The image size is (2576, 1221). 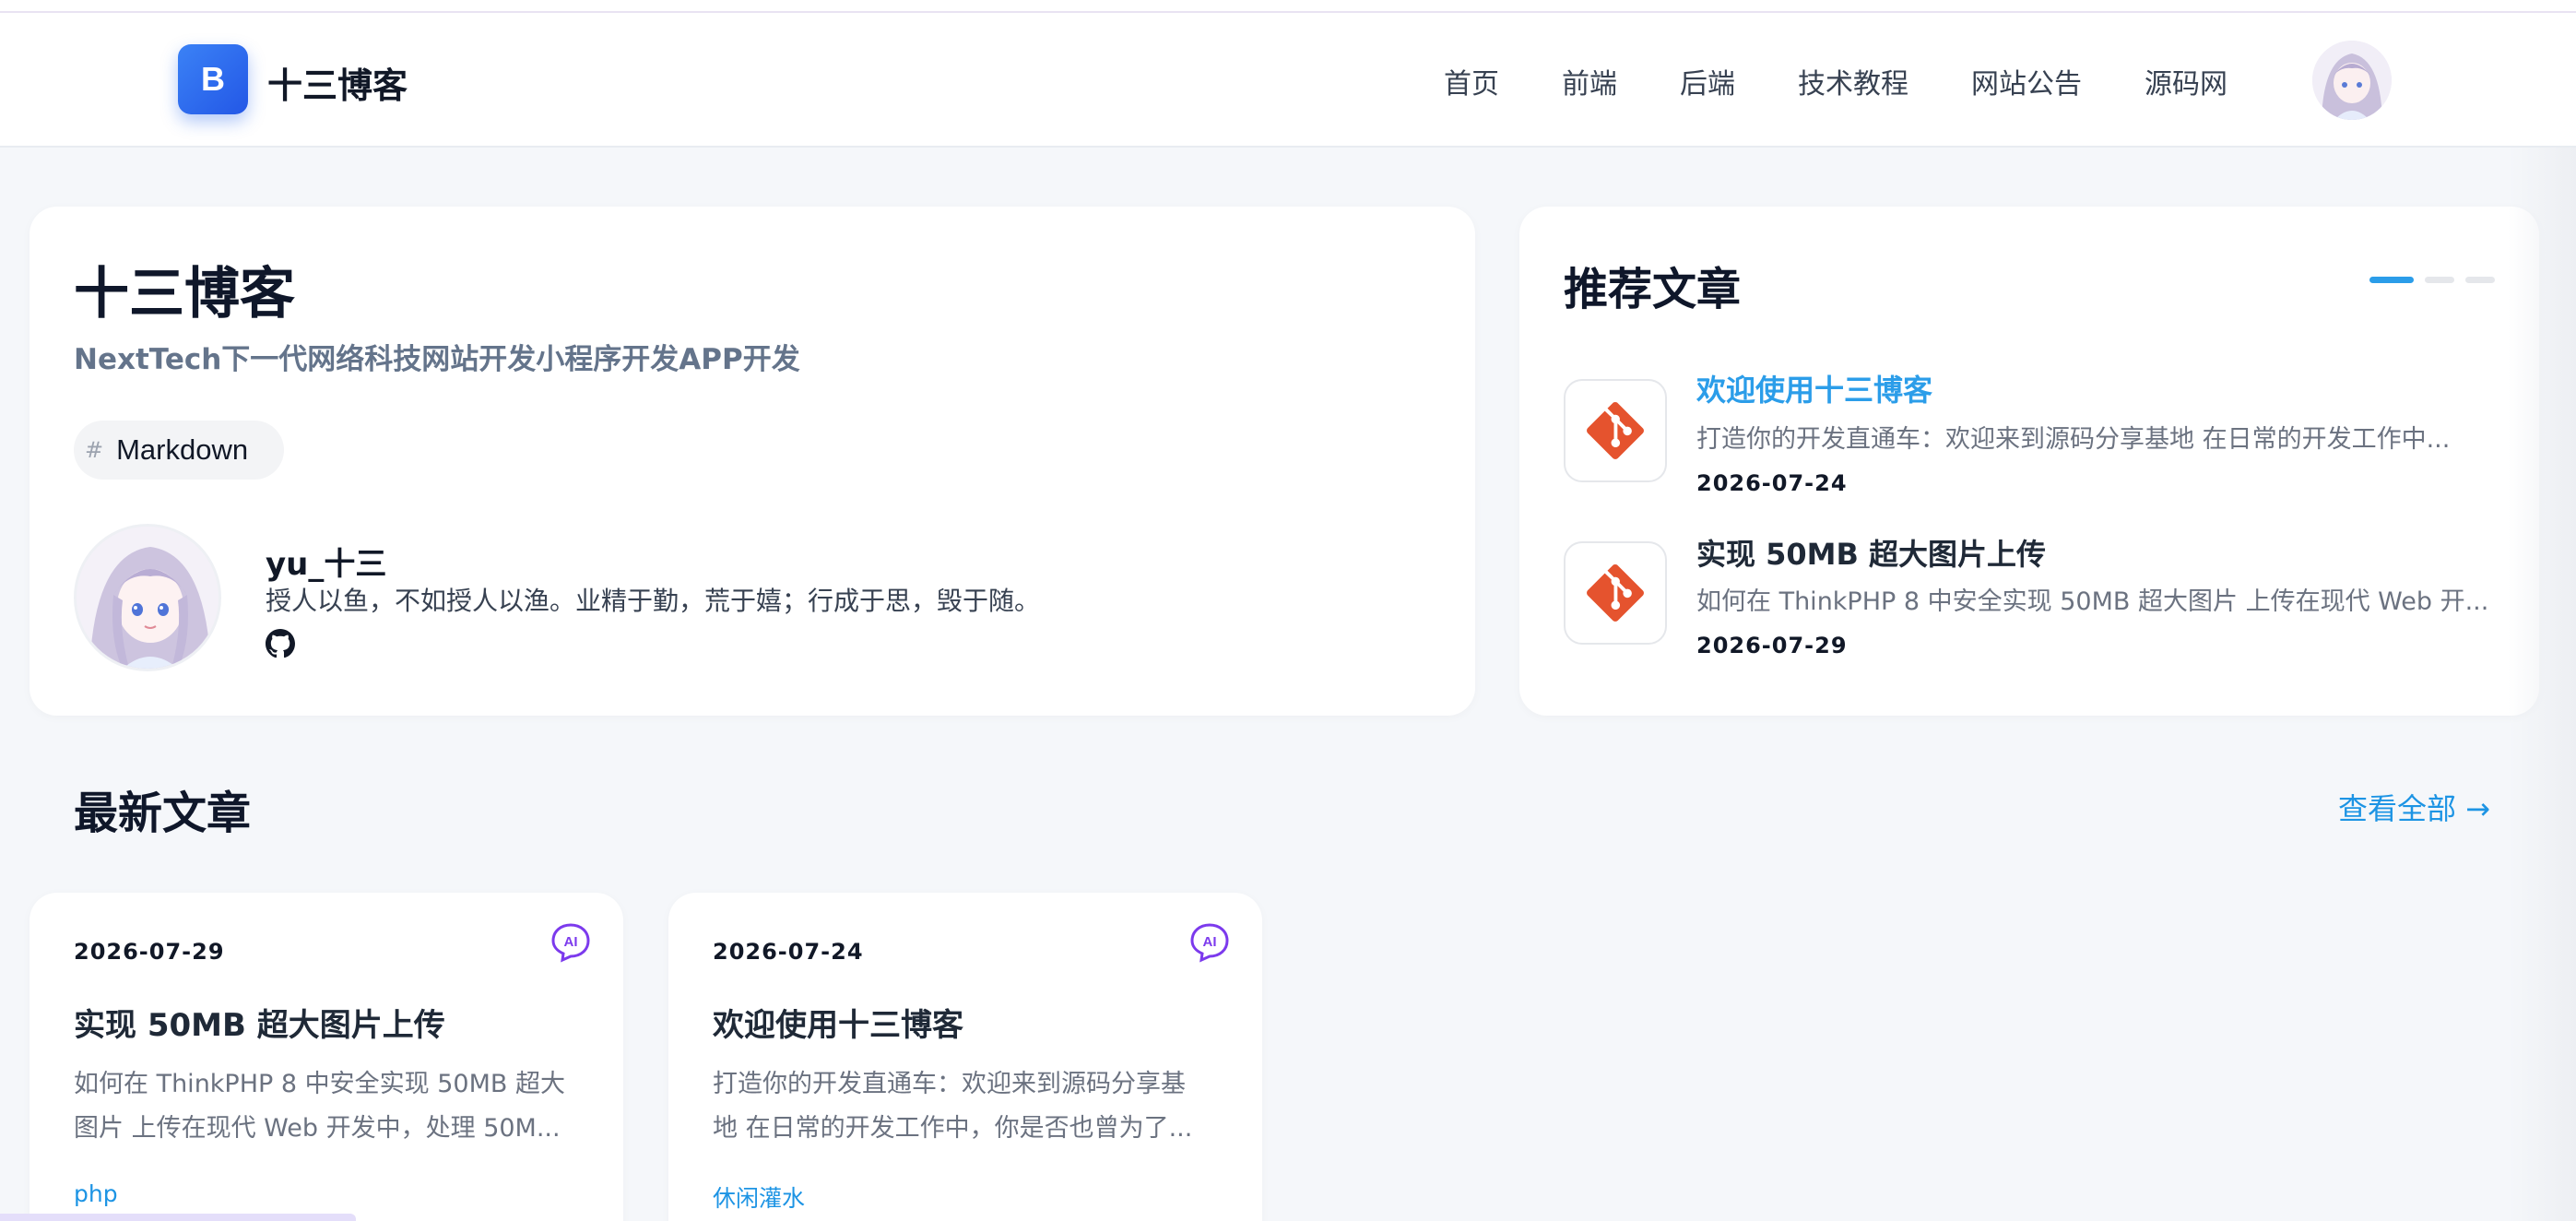 What do you see at coordinates (1853, 81) in the screenshot?
I see `nav-tutorials: 技术教程` at bounding box center [1853, 81].